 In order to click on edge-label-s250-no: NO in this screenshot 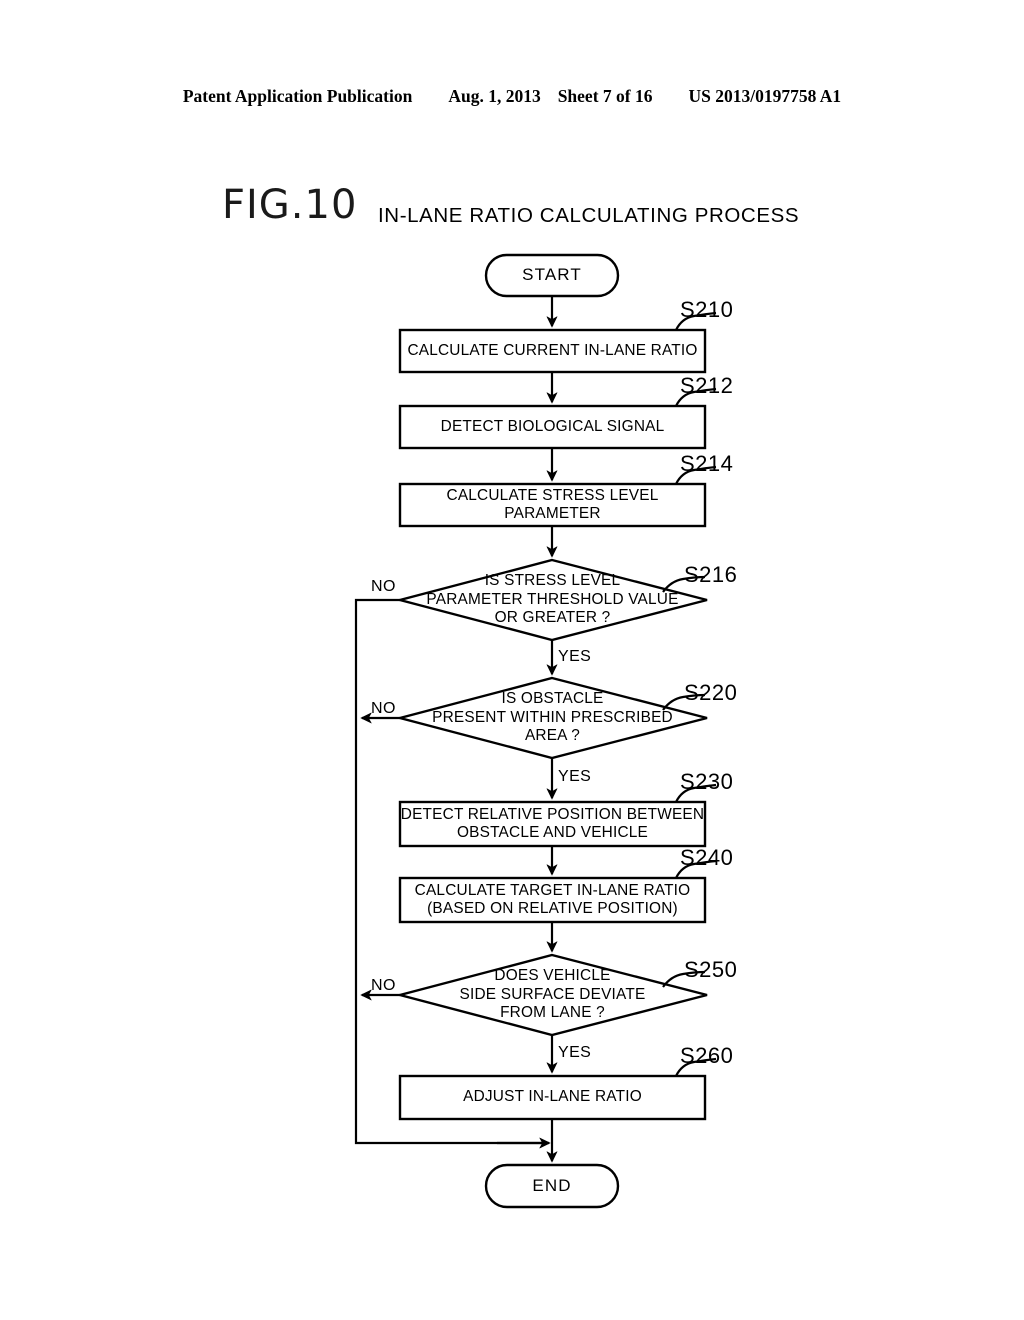, I will do `click(383, 985)`.